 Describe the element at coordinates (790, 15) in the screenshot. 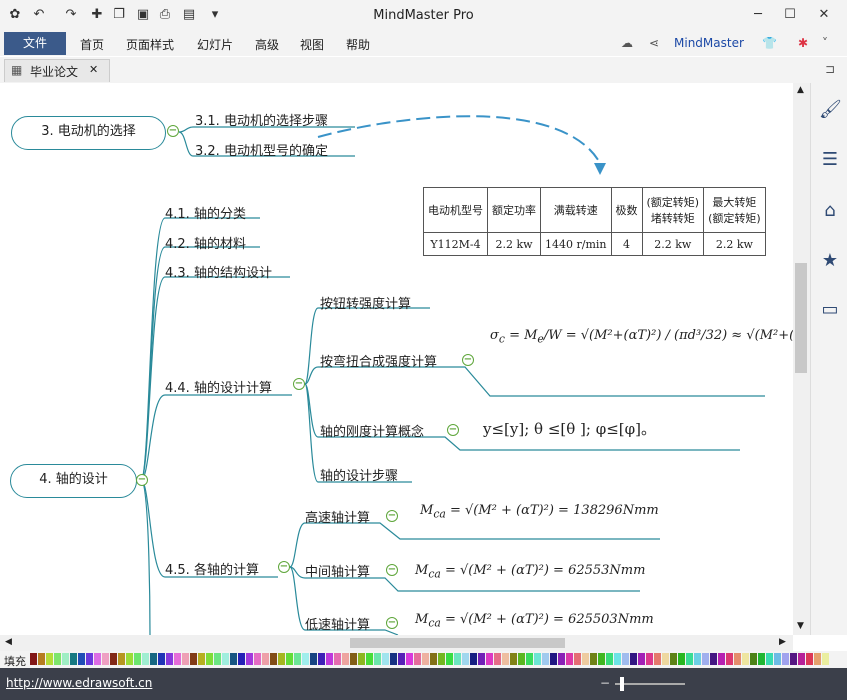

I see `maximize-button: ☐` at that location.